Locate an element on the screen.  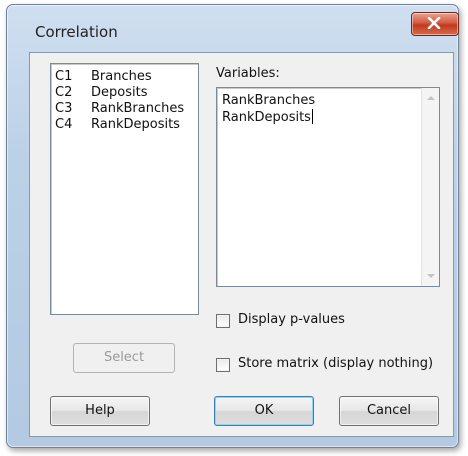
cancel-button: Cancel is located at coordinates (389, 411).